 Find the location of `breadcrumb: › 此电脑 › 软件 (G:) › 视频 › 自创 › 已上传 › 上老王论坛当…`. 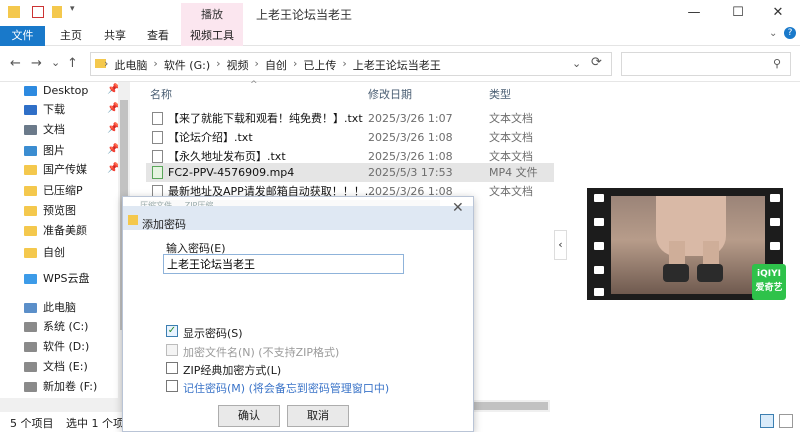

breadcrumb: › 此电脑 › 软件 (G:) › 视频 › 自创 › 已上传 › 上老王论坛当… is located at coordinates (272, 65).